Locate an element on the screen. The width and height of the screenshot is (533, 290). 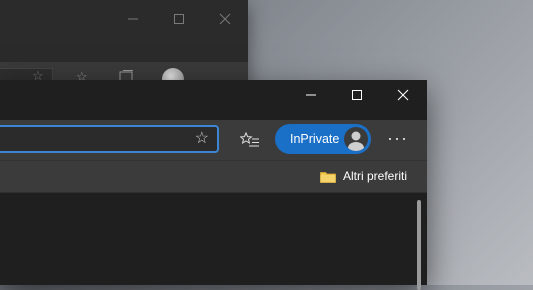
title-bar is located at coordinates (213, 100).